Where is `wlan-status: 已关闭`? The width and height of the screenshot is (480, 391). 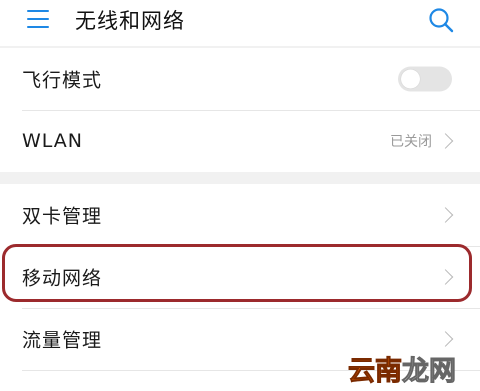 wlan-status: 已关闭 is located at coordinates (411, 142).